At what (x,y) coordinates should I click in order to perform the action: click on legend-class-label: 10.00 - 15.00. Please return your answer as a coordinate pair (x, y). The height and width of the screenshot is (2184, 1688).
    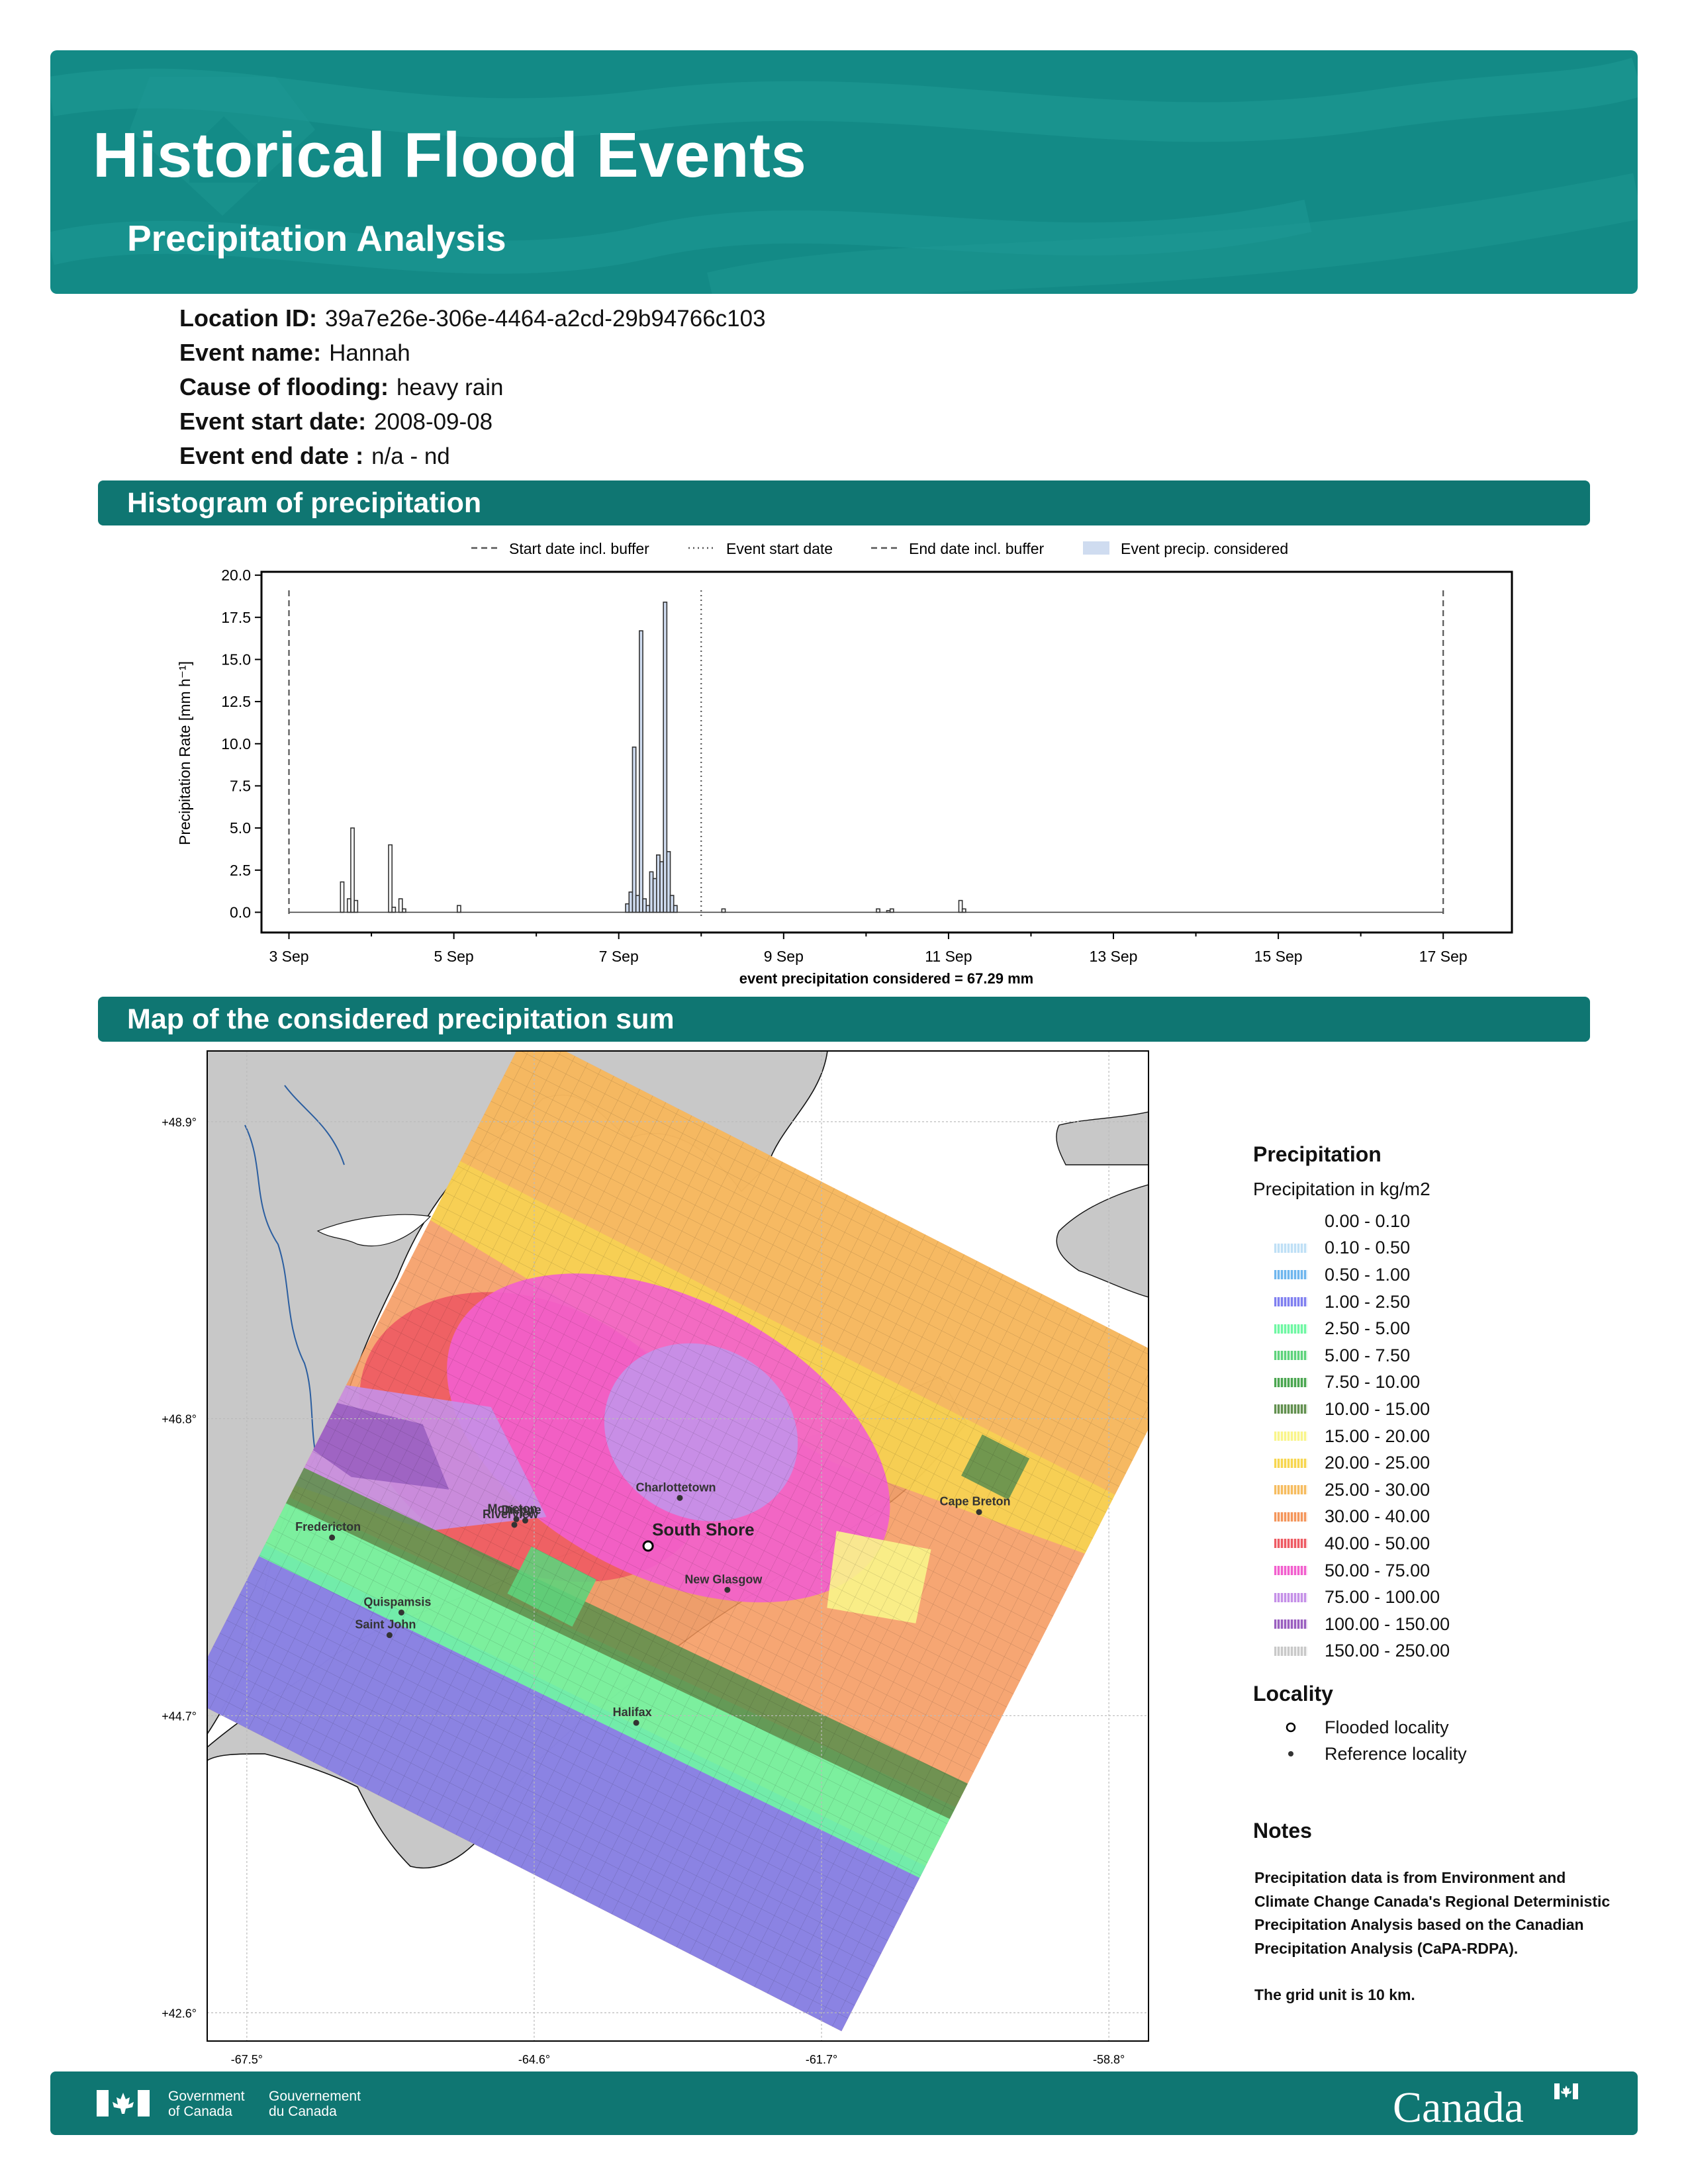
    Looking at the image, I should click on (1377, 1408).